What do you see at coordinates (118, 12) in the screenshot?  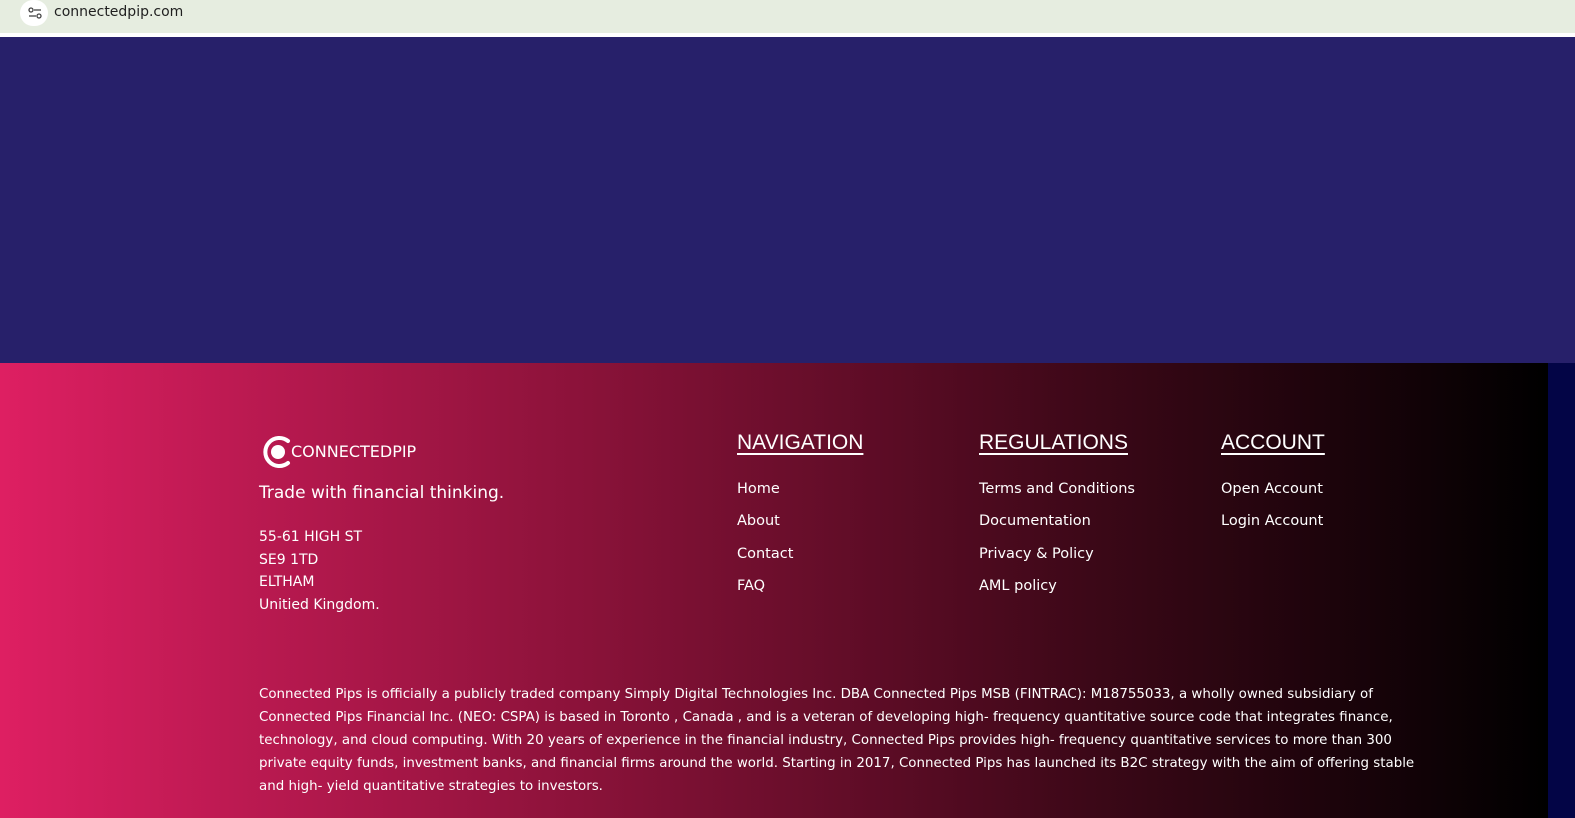 I see `url-text: connectedpip.com` at bounding box center [118, 12].